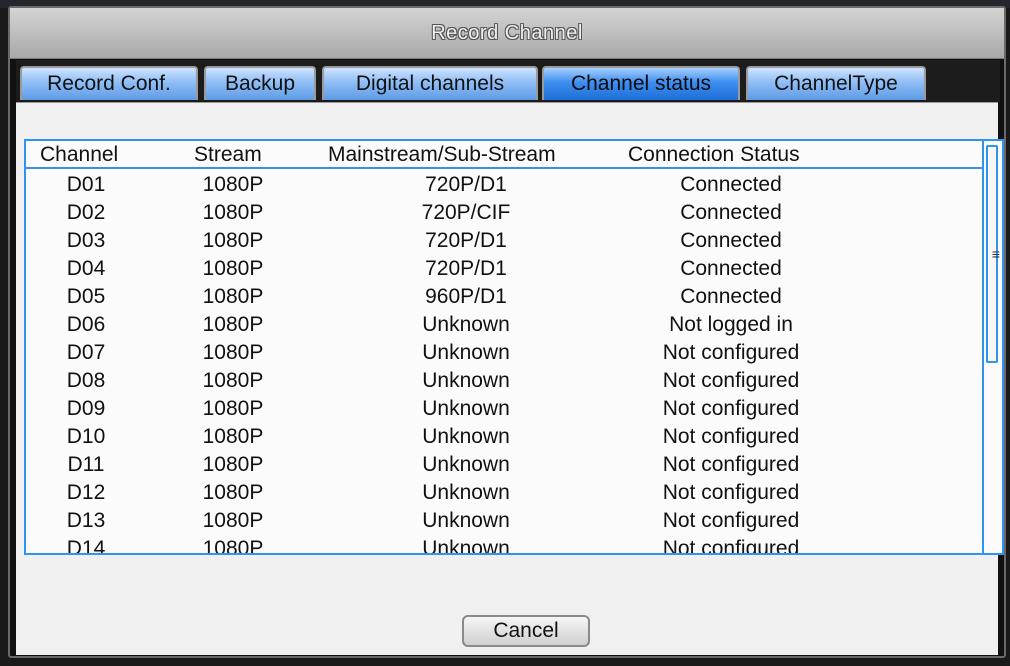 Image resolution: width=1010 pixels, height=666 pixels. I want to click on table-row: D02 1080P 720P/CIF Connected, so click(504, 213).